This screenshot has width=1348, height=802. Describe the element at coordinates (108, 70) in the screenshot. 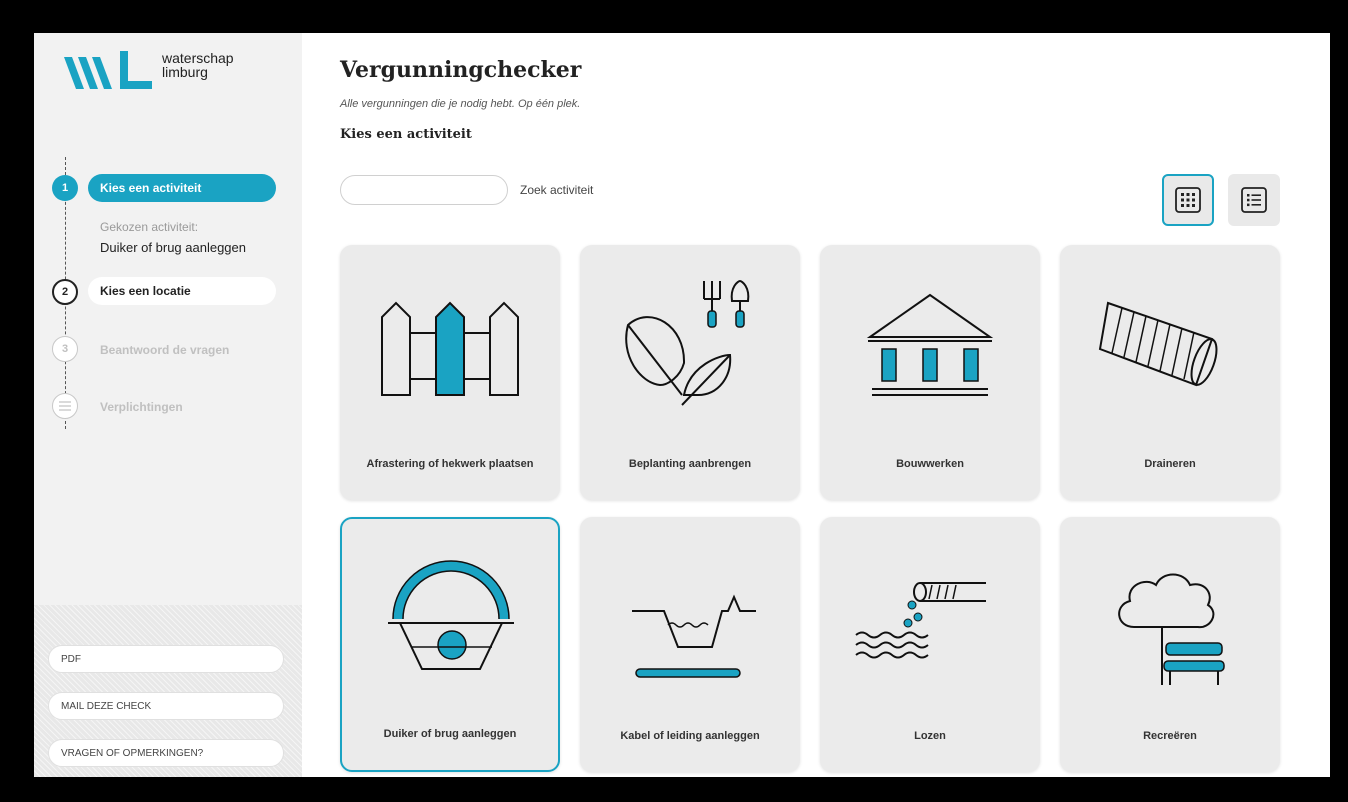

I see `waterschap-logo-icon` at that location.